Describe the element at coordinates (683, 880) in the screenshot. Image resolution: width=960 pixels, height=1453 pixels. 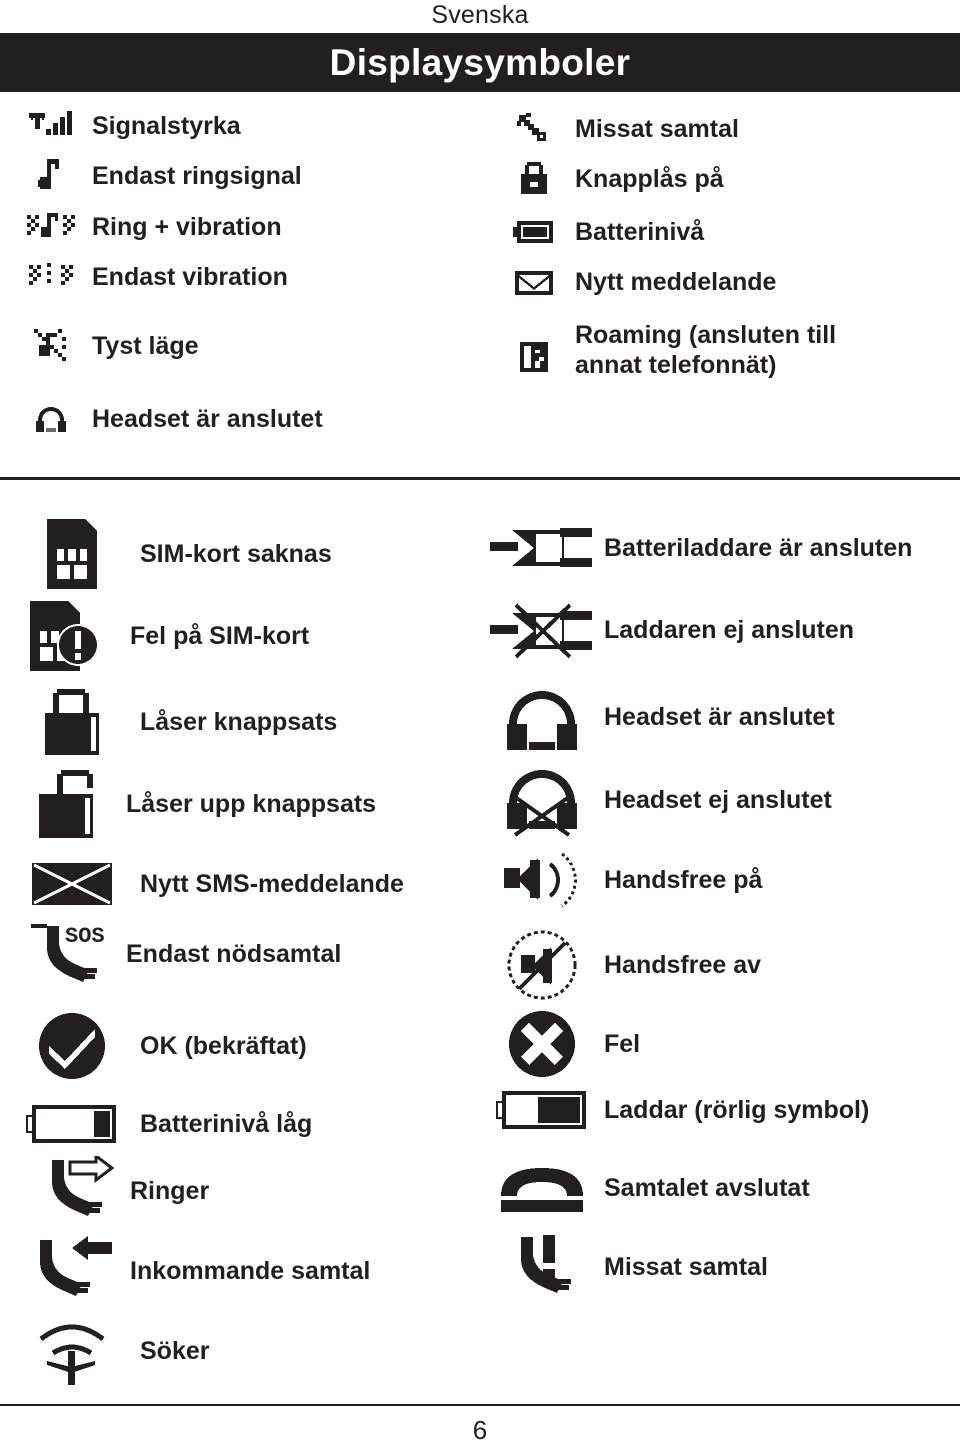
I see `symbol-label: Handsfree på` at that location.